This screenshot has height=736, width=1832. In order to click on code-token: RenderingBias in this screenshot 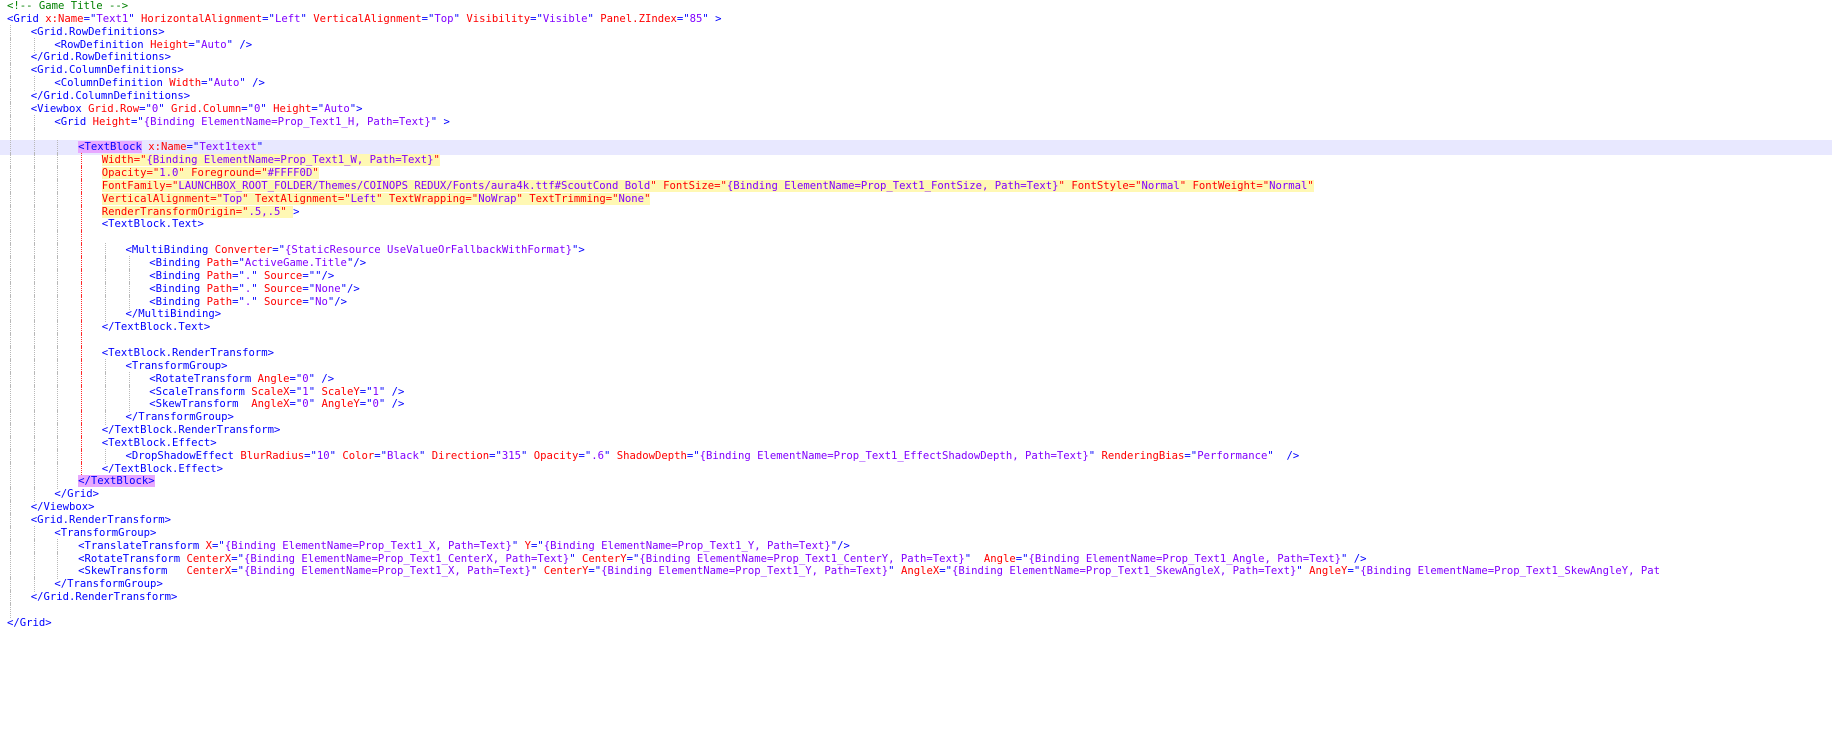, I will do `click(1143, 455)`.